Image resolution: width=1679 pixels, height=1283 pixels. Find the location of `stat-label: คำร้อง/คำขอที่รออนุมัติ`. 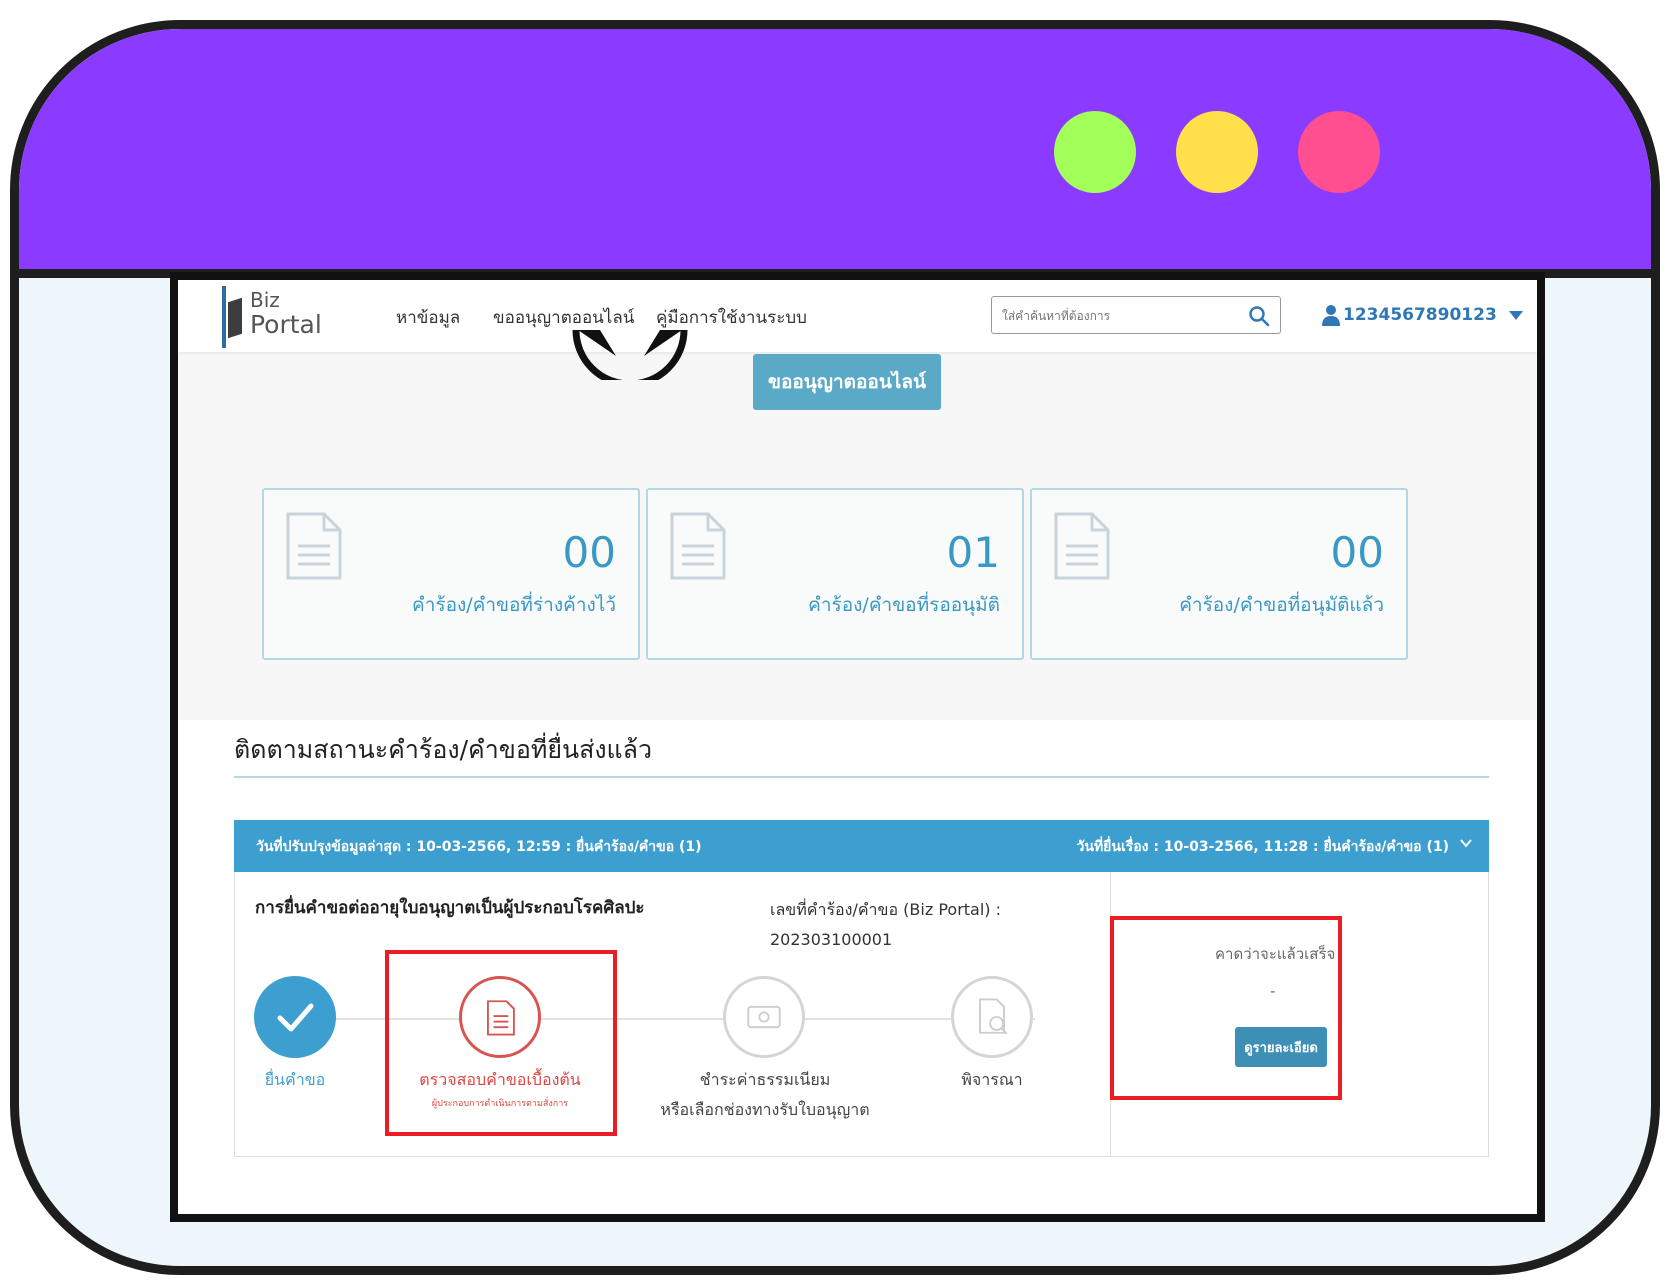

stat-label: คำร้อง/คำขอที่รออนุมัติ is located at coordinates (904, 605).